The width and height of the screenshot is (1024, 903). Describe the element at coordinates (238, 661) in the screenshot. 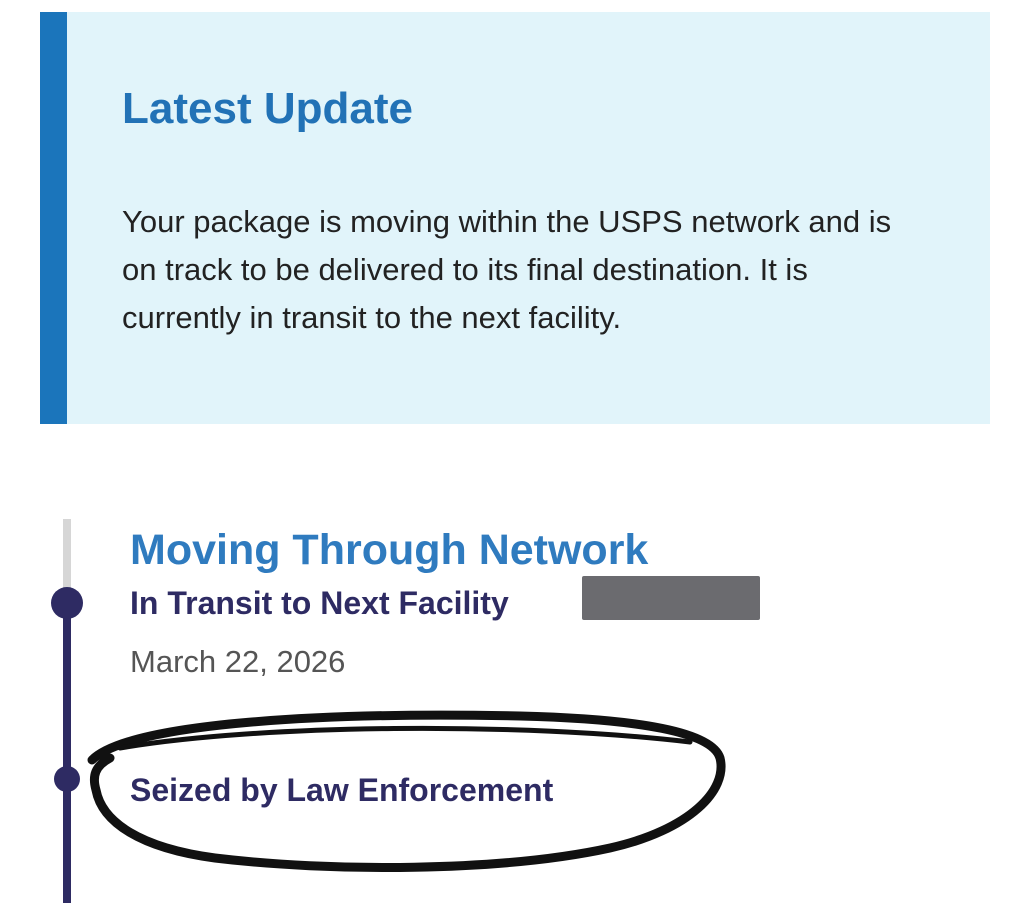

I see `event-date: March 22, 2026` at that location.